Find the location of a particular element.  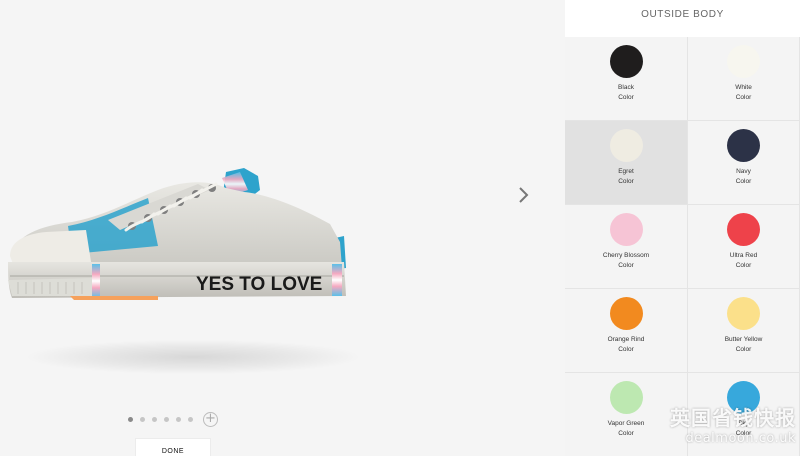

shoe-shadow is located at coordinates (193, 357).